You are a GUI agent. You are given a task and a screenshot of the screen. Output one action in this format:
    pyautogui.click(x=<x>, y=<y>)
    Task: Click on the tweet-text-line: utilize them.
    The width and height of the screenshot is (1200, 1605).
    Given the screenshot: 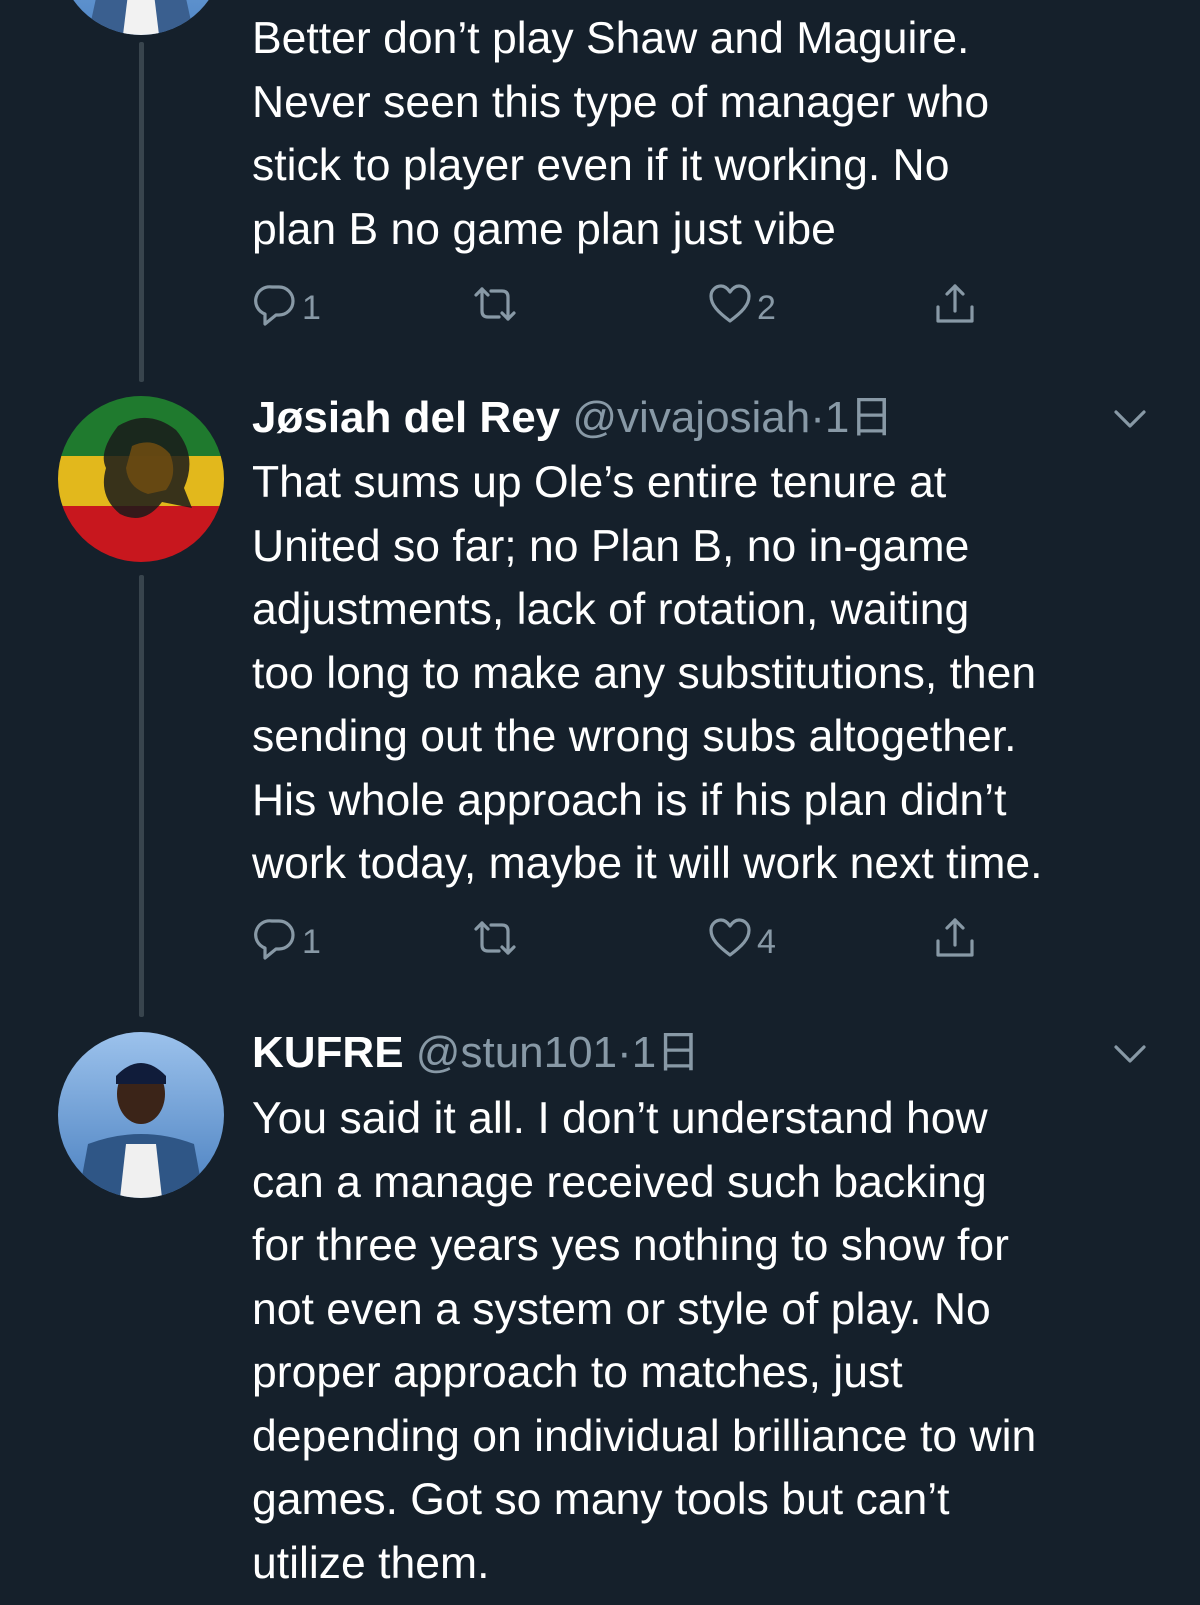 What is the action you would take?
    pyautogui.click(x=371, y=1563)
    